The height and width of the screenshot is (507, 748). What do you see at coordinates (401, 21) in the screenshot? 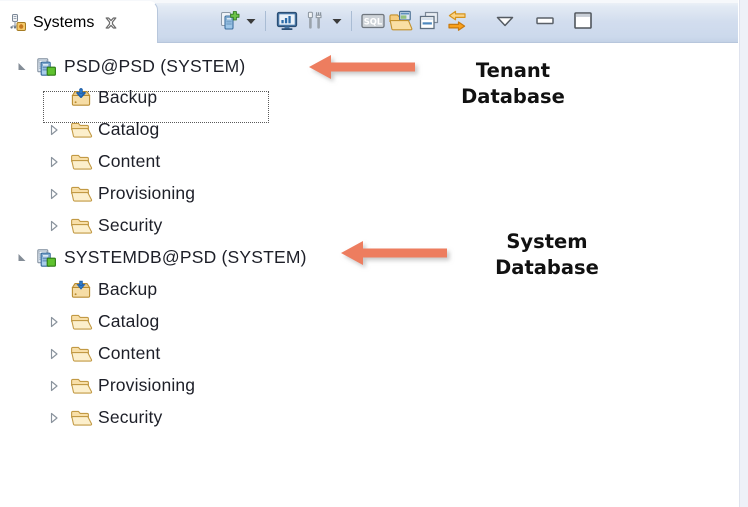
I see `open-folder-window-icon` at bounding box center [401, 21].